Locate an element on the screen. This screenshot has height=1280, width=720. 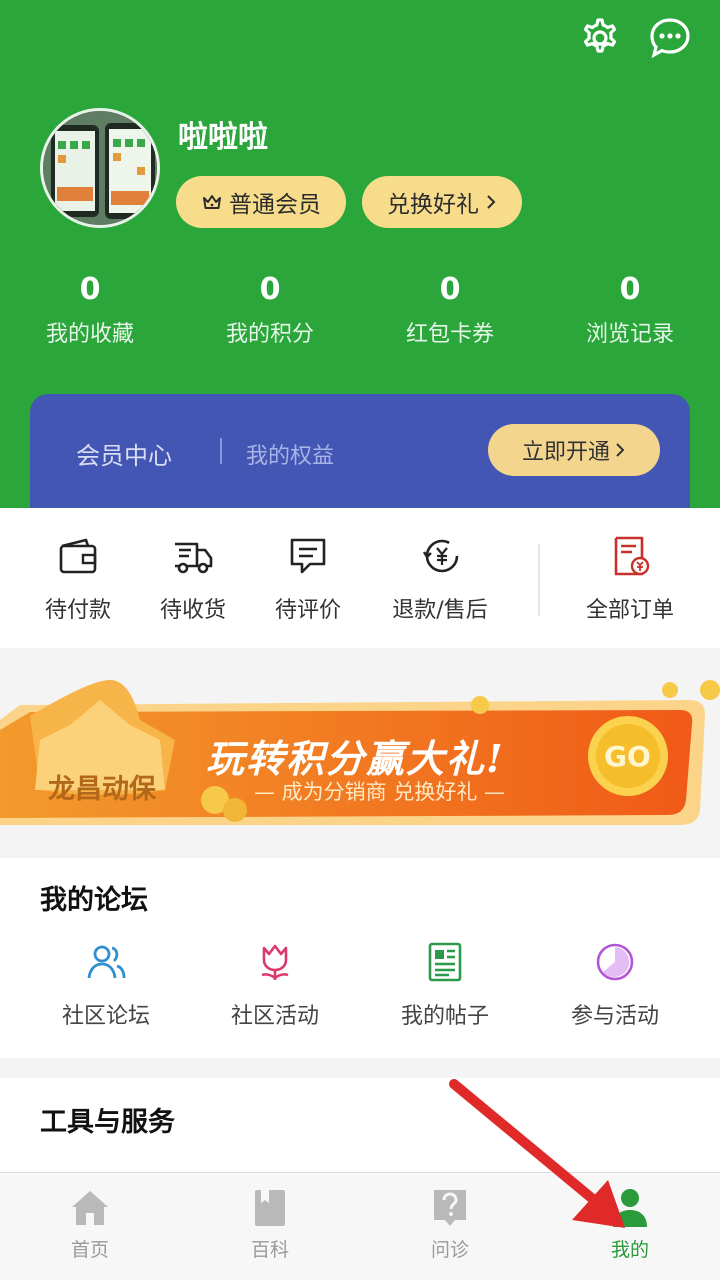
order-all: 全部订单 is located at coordinates (630, 579).